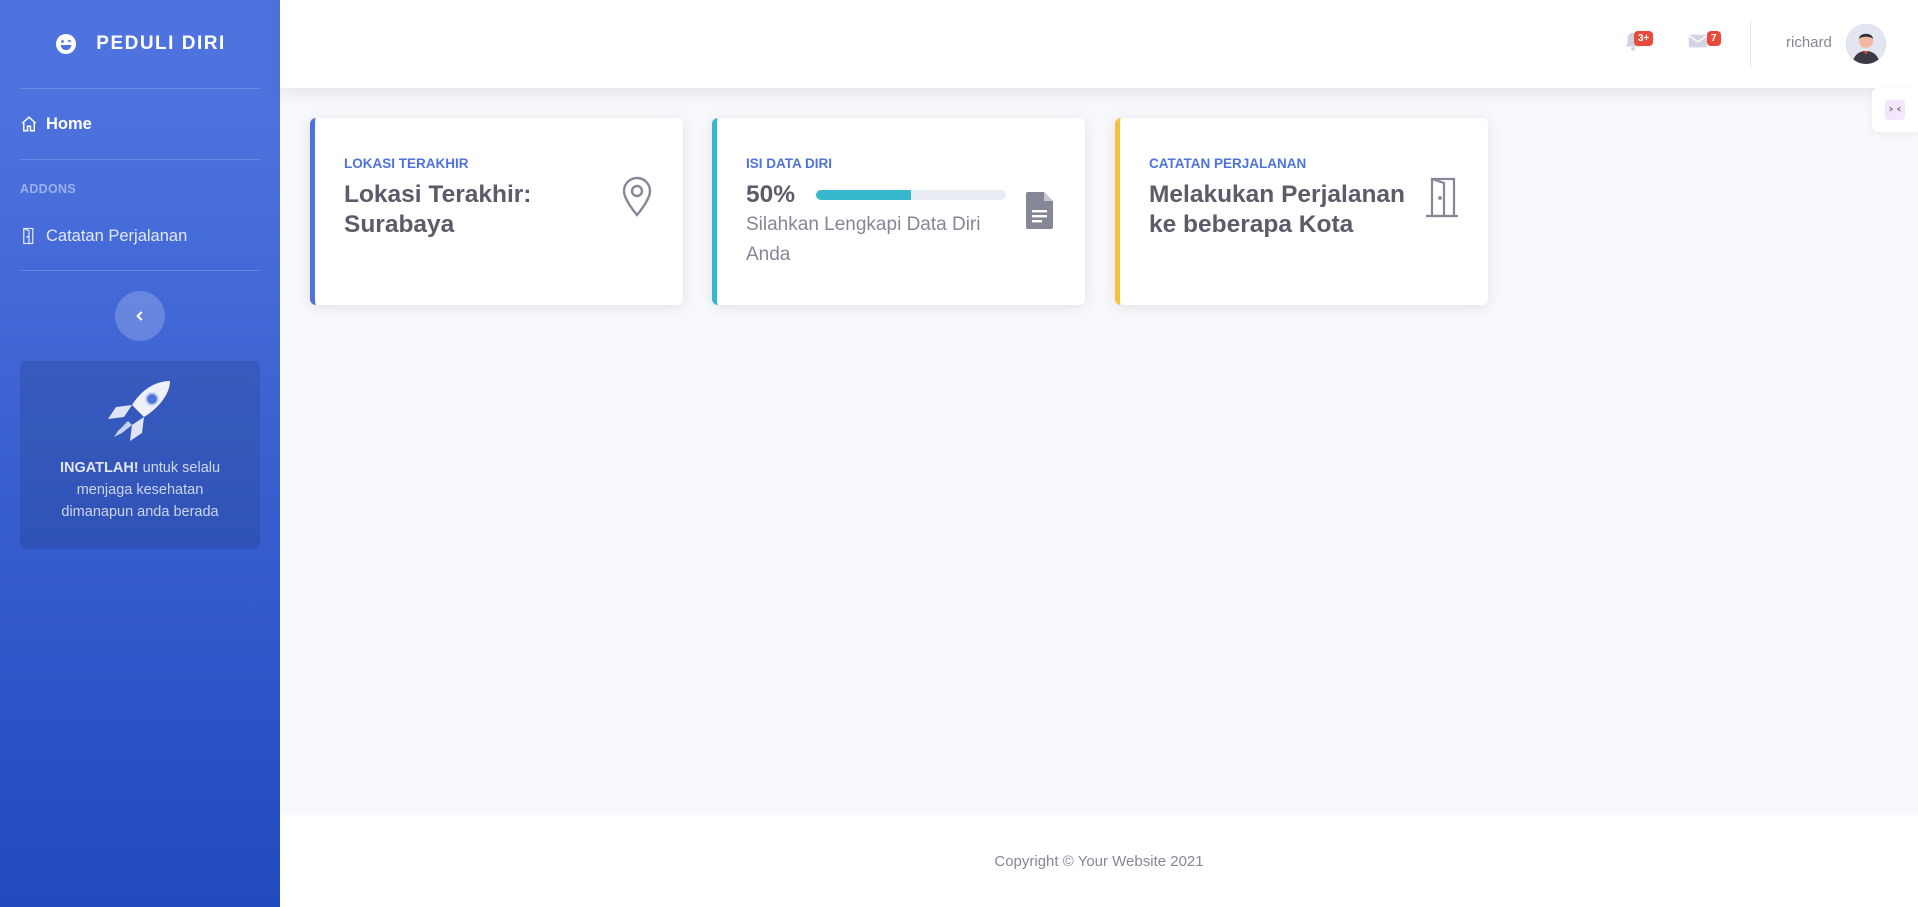 The width and height of the screenshot is (1918, 907). What do you see at coordinates (438, 209) in the screenshot?
I see `card-value: Lokasi Terakhir: Surabaya` at bounding box center [438, 209].